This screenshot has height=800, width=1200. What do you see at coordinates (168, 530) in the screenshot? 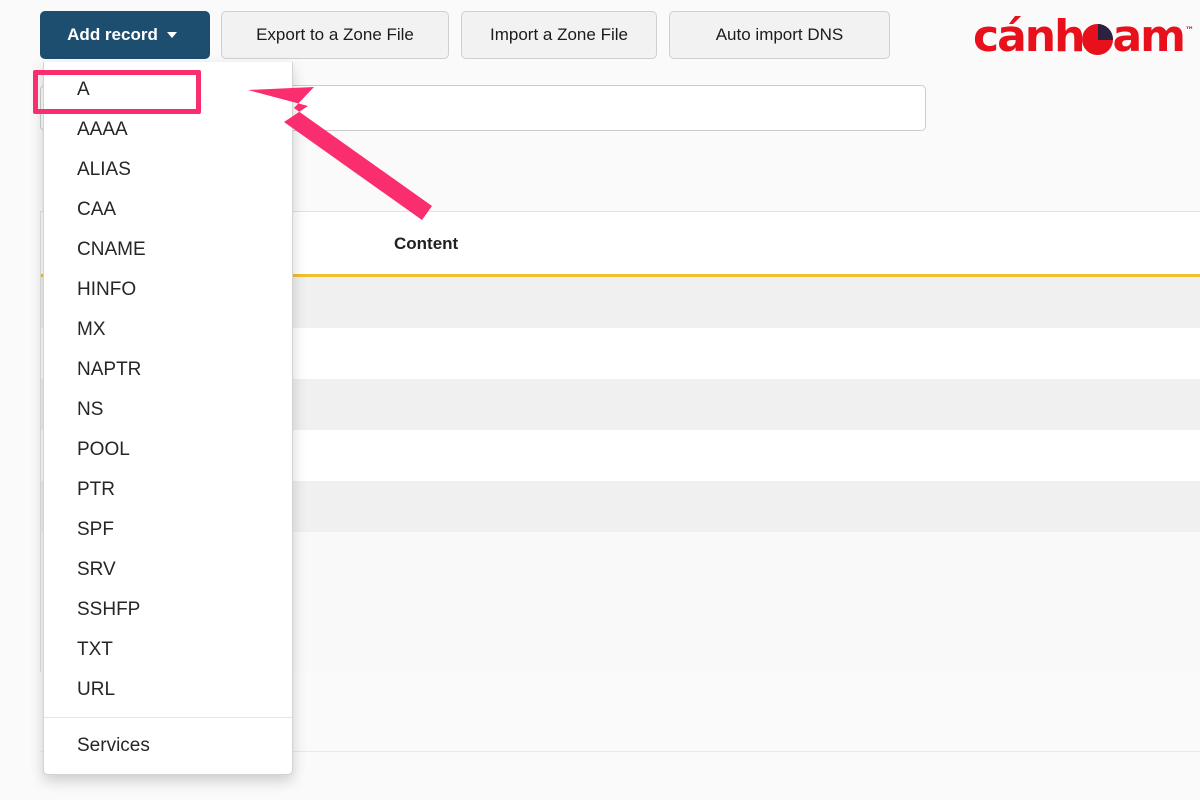
I see `menu-item-spf: SPF` at bounding box center [168, 530].